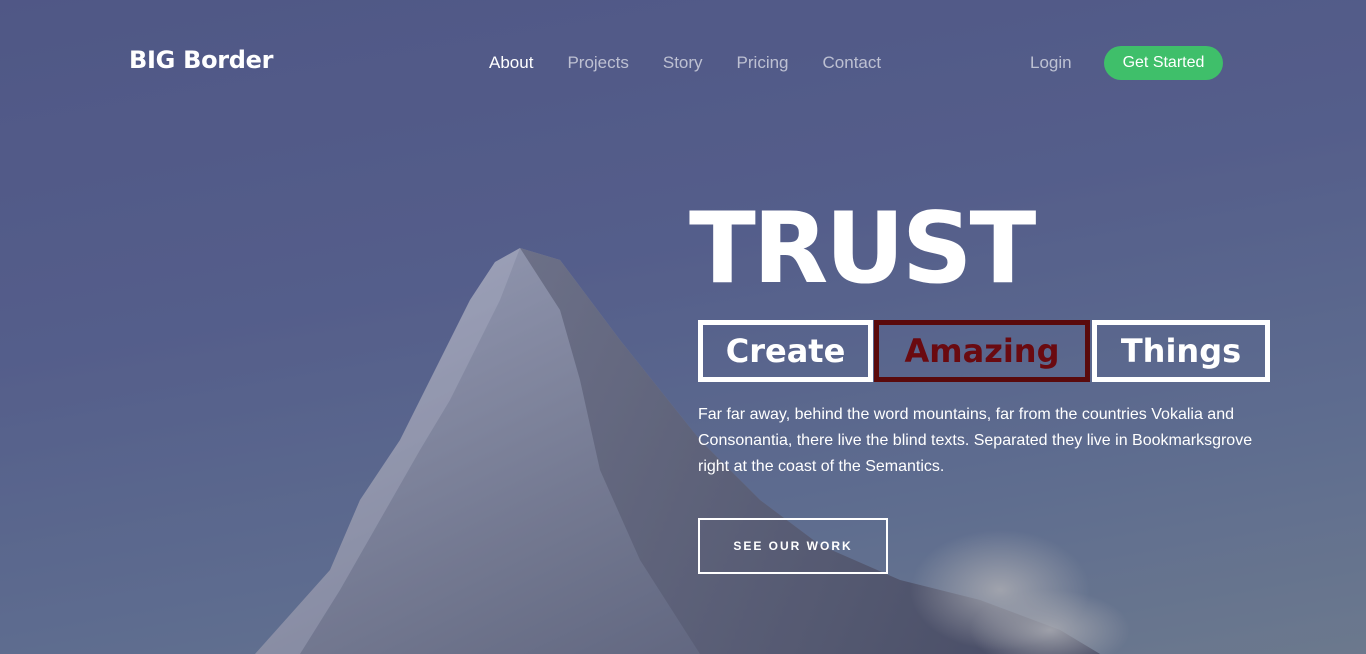 This screenshot has height=654, width=1366. I want to click on word-box-amazing: Amazing, so click(982, 351).